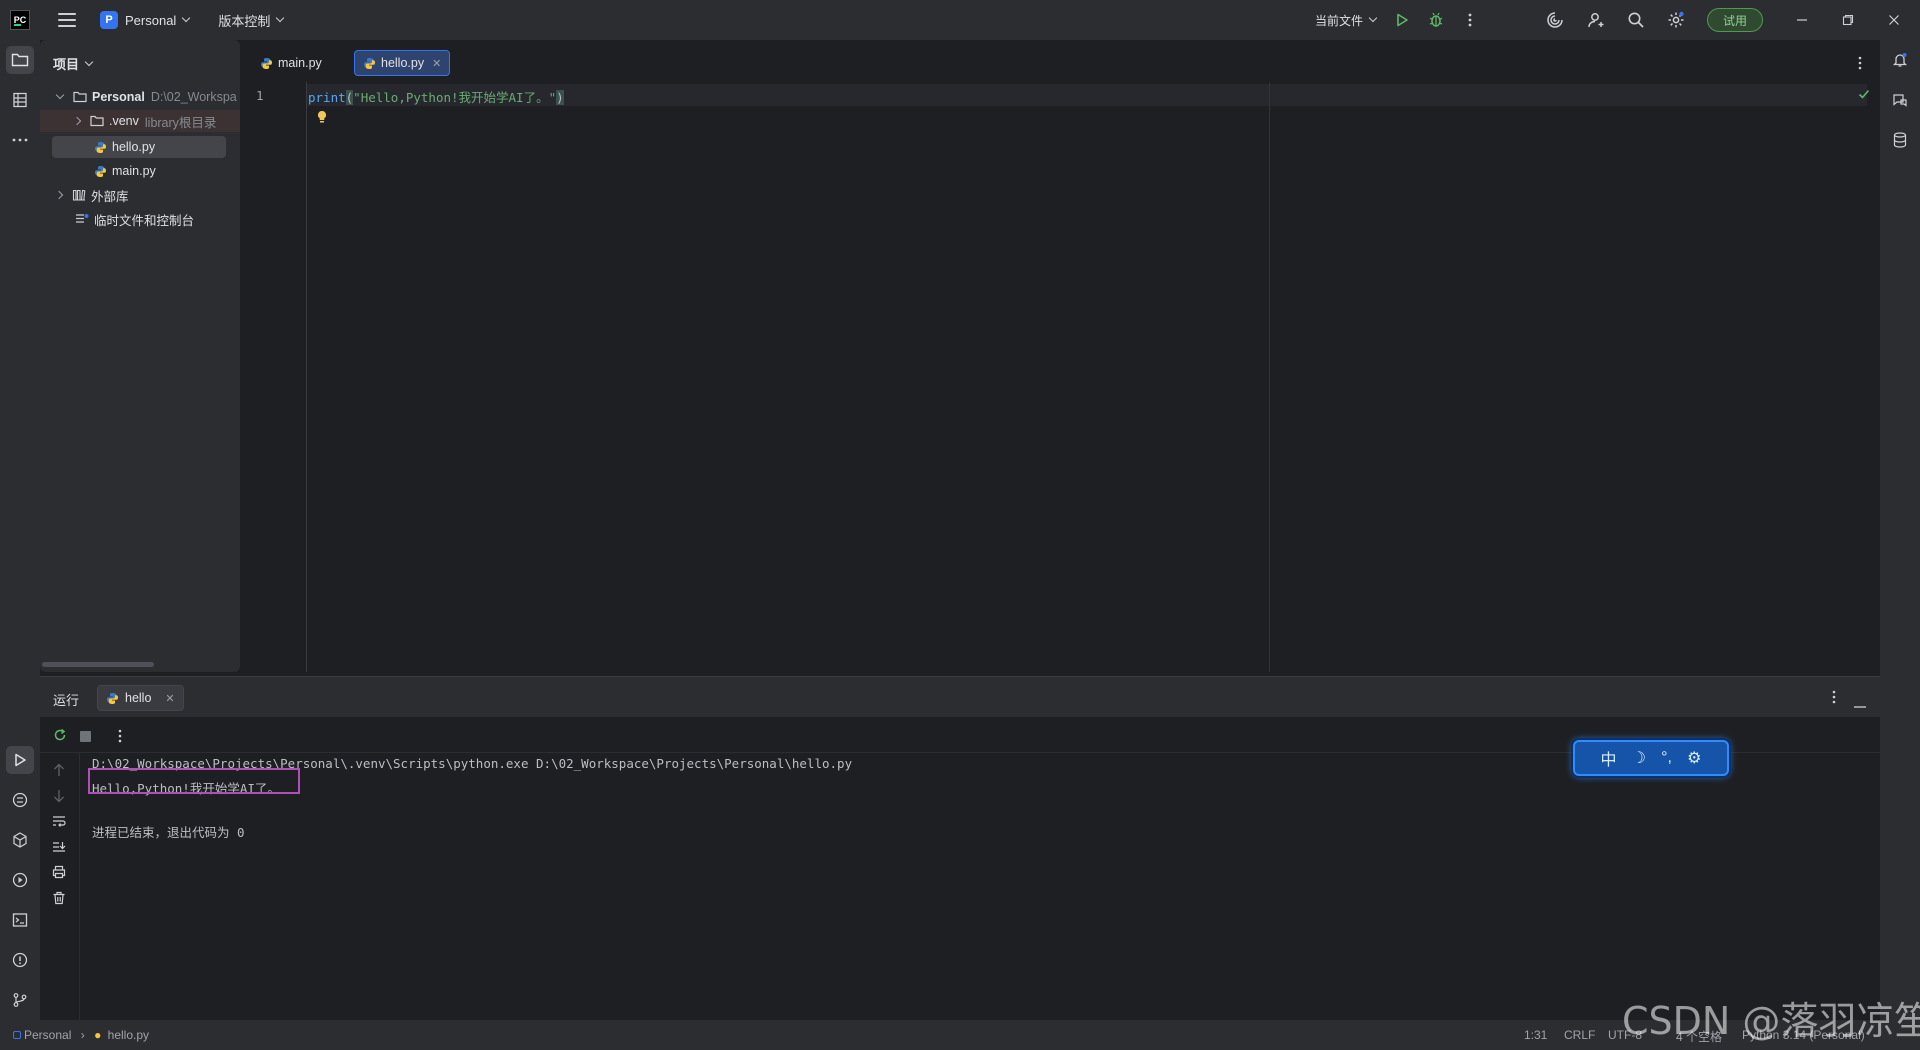 Image resolution: width=1920 pixels, height=1050 pixels. I want to click on tree-root-personal: Personal D:\02_Workspa, so click(140, 97).